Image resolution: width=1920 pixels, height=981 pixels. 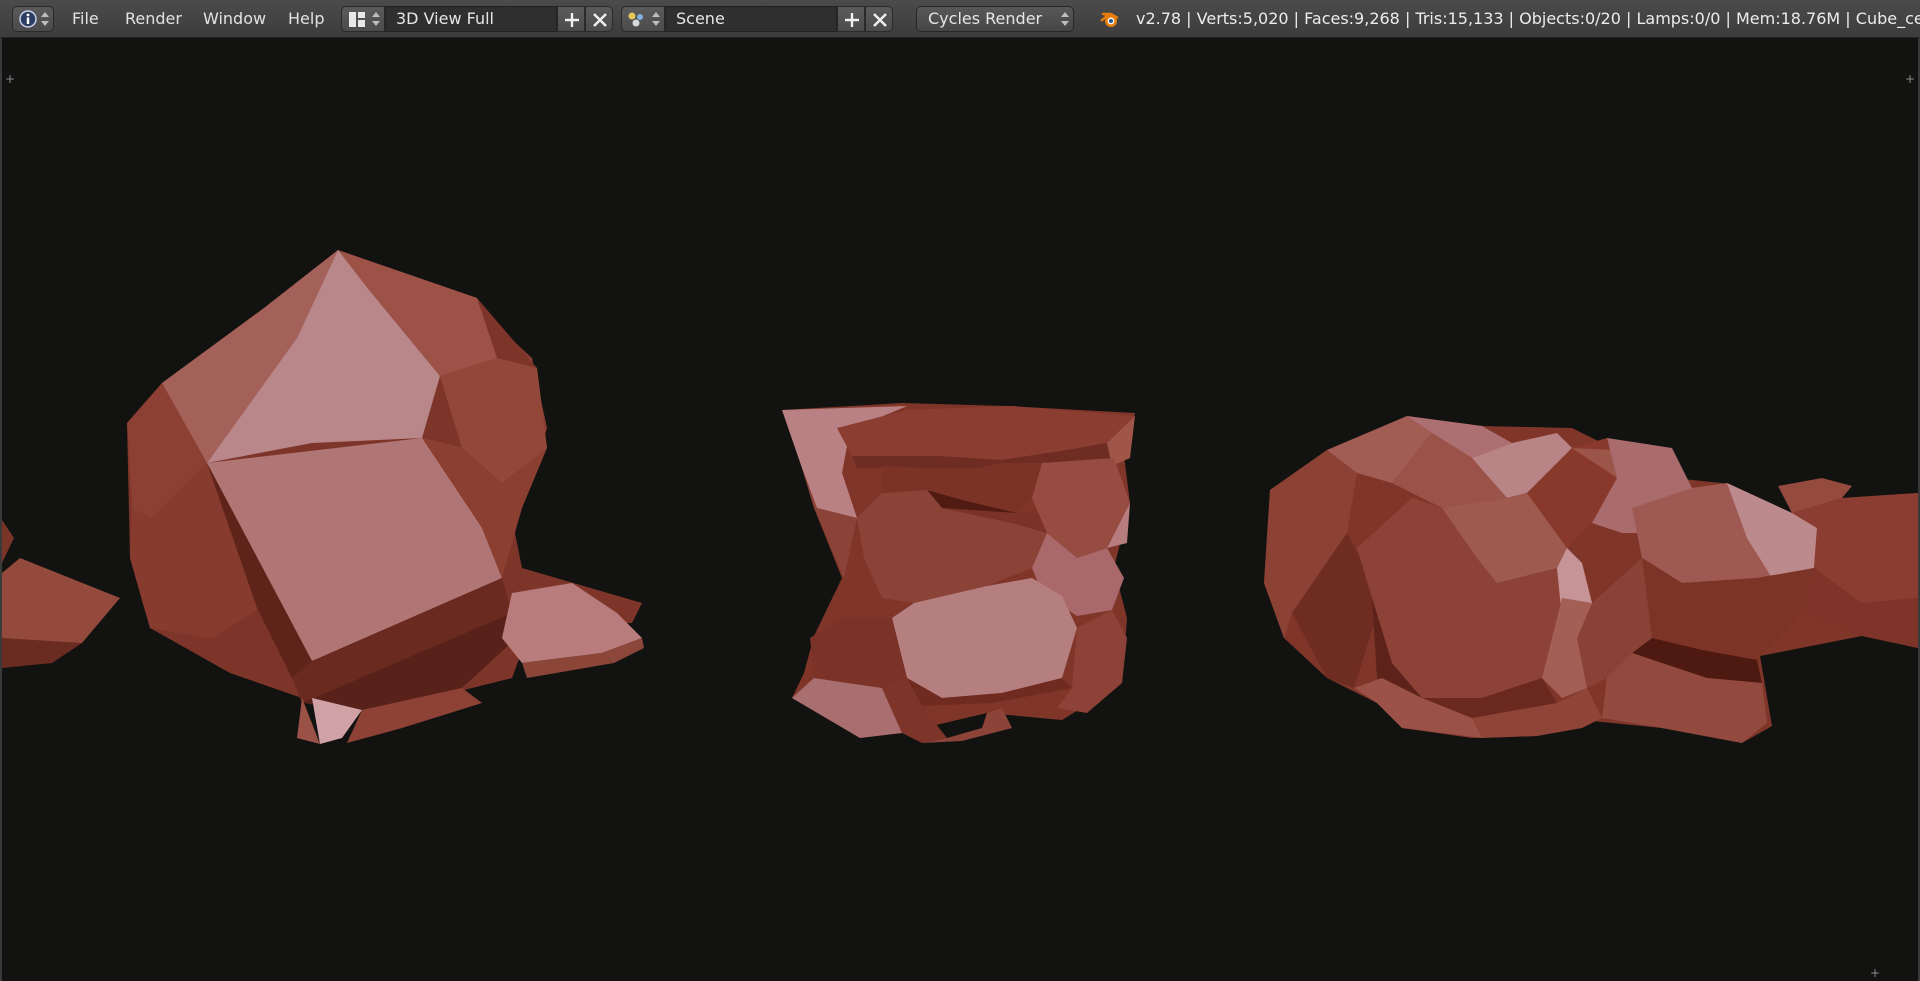 I want to click on remove-layout-button, so click(x=599, y=19).